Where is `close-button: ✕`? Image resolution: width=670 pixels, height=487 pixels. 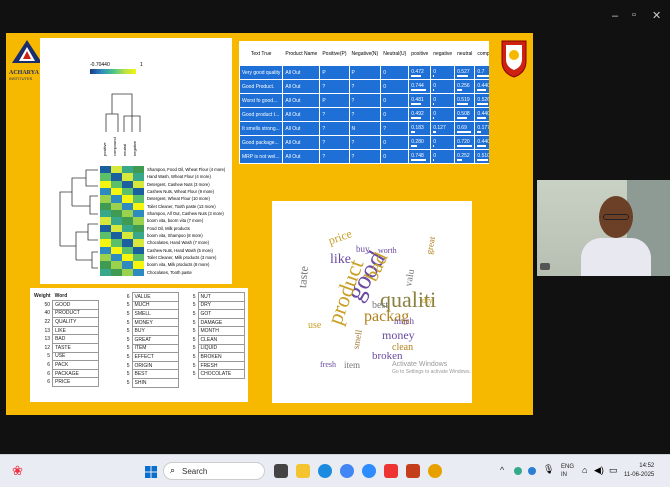
close-button: ✕ is located at coordinates (656, 15).